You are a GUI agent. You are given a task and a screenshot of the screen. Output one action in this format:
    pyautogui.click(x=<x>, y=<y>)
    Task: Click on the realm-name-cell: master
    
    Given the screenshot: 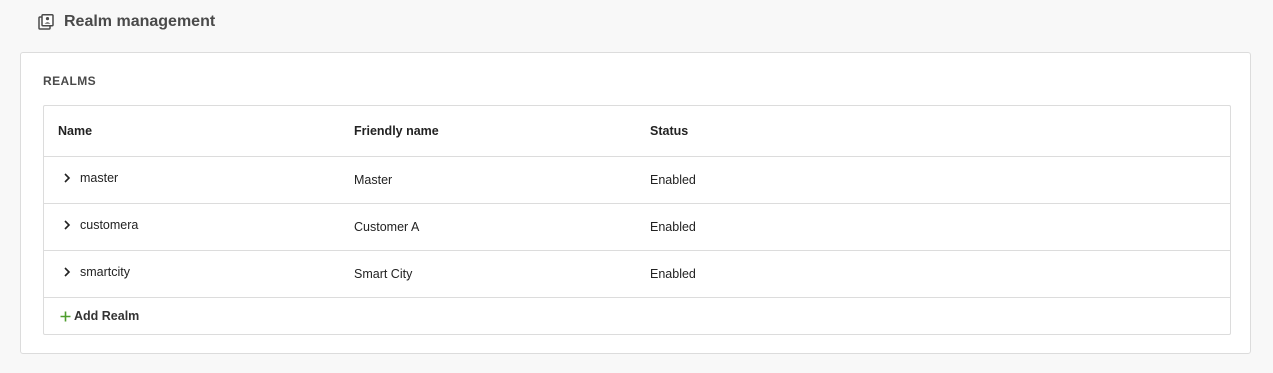 What is the action you would take?
    pyautogui.click(x=88, y=180)
    